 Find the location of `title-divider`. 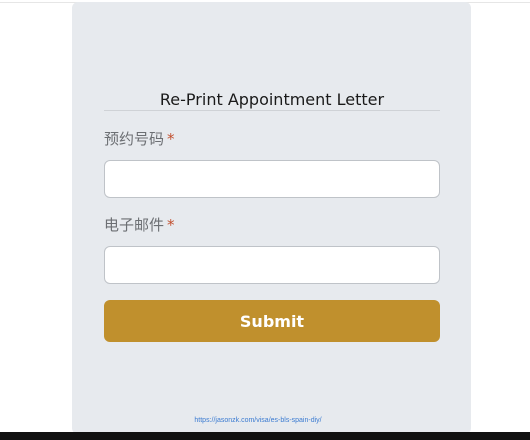

title-divider is located at coordinates (272, 110).